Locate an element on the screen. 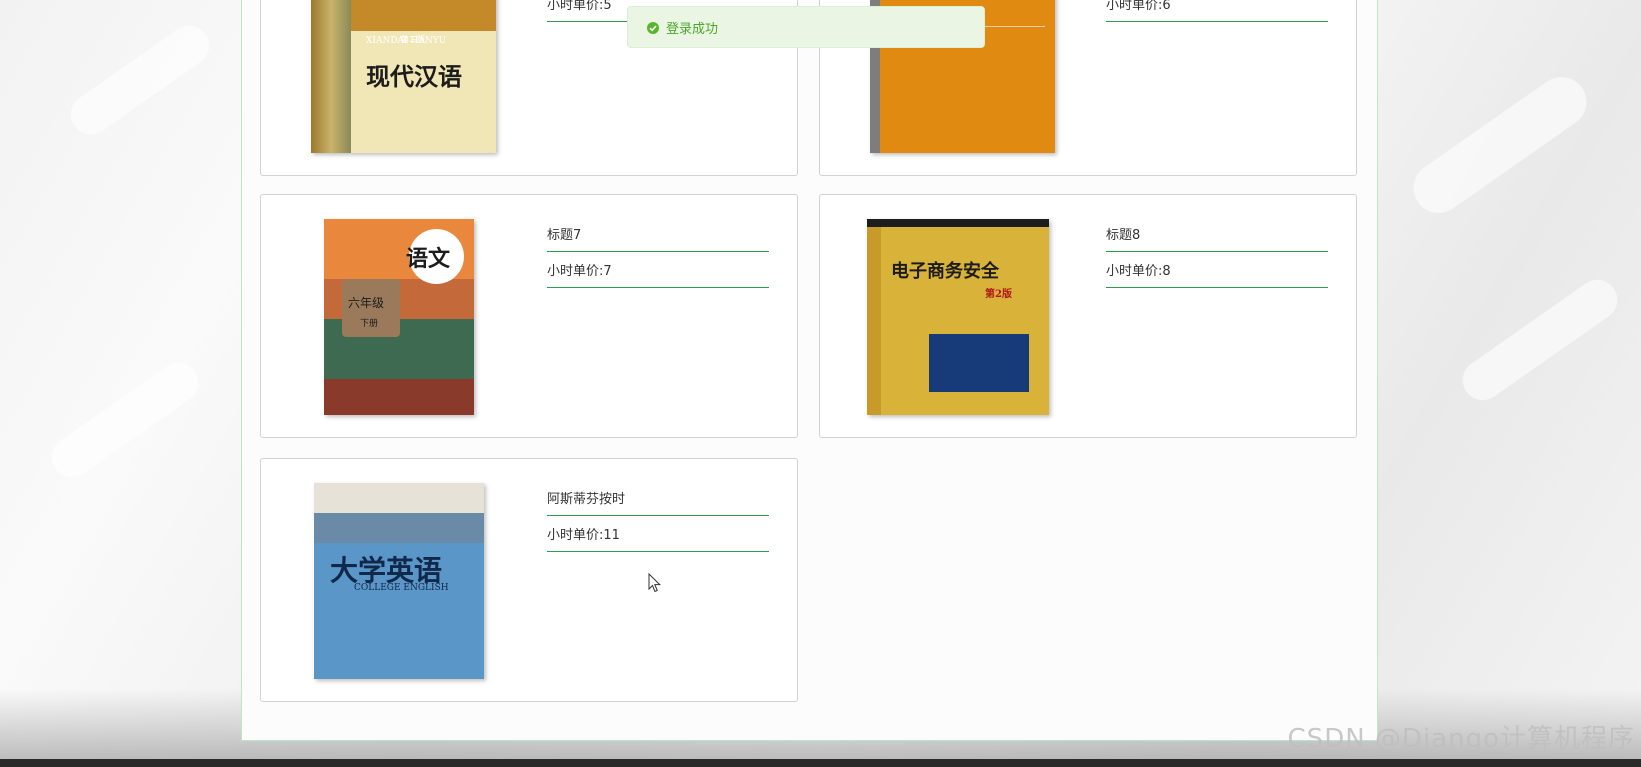  book-cover: XIANDAI HANYU 第二版 现代汉语 is located at coordinates (403, 76).